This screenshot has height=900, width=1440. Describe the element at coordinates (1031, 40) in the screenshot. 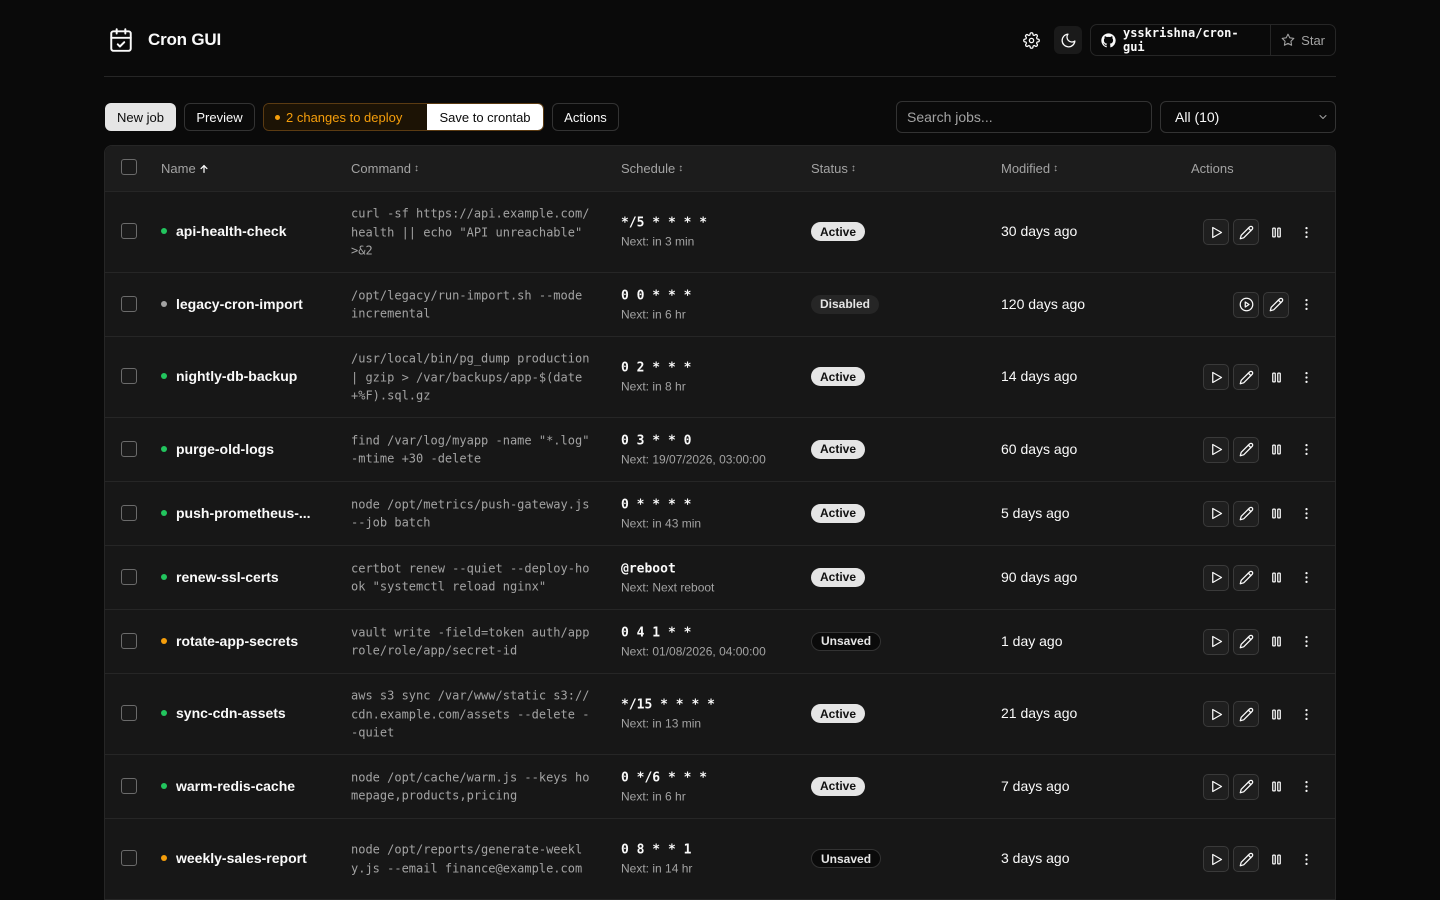

I see `settings-button` at that location.